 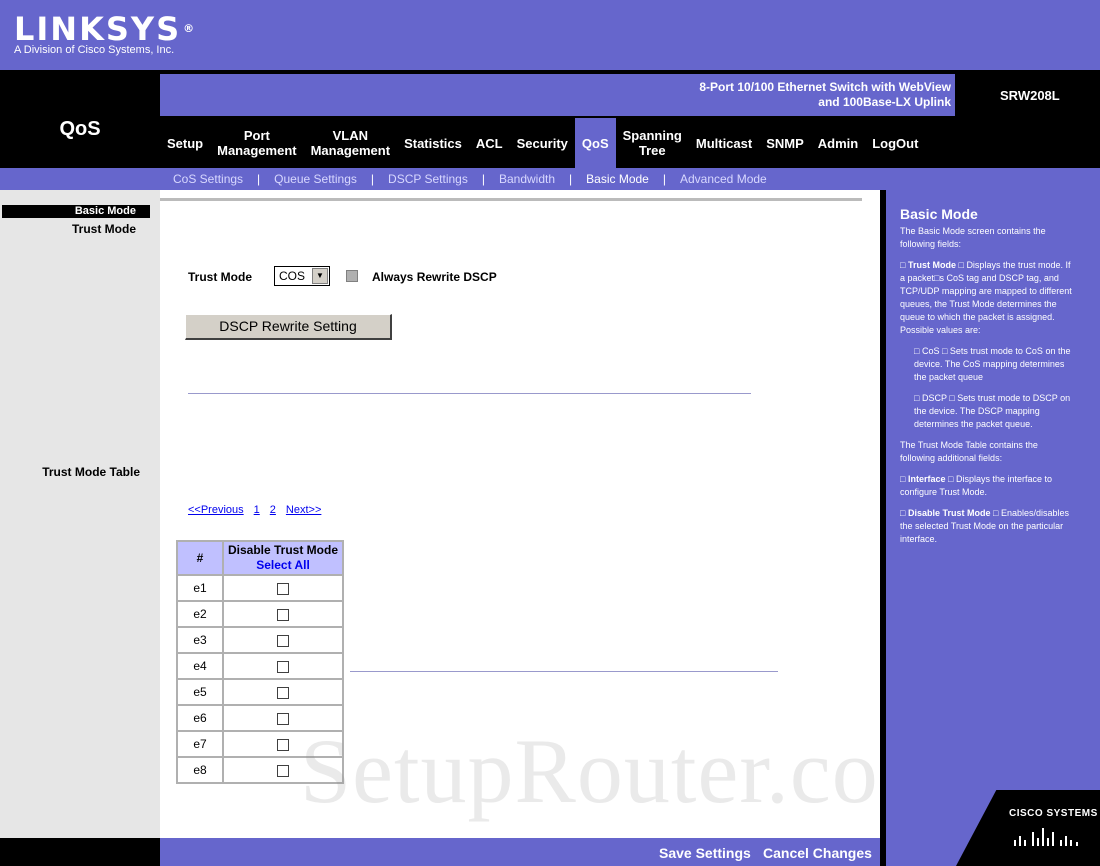 What do you see at coordinates (1053, 813) in the screenshot?
I see `cisco-logo-text: CISCO SYSTEMS` at bounding box center [1053, 813].